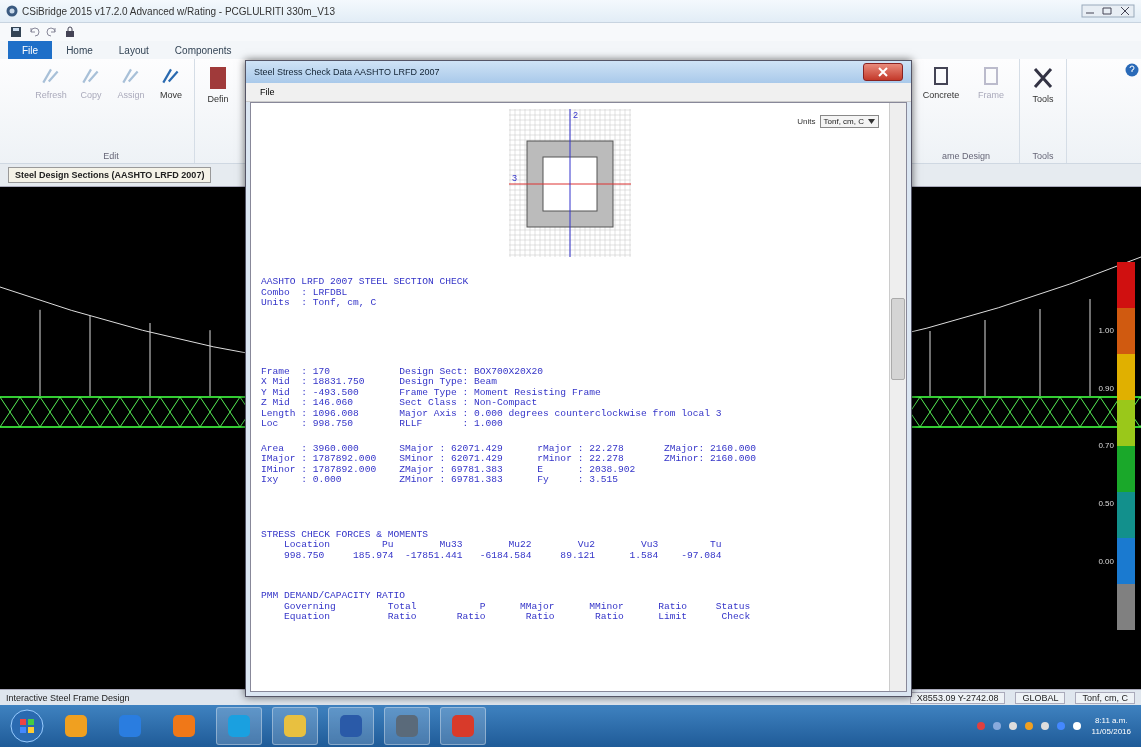 This screenshot has width=1141, height=747. Describe the element at coordinates (1043, 78) in the screenshot. I see `tools-icon` at that location.